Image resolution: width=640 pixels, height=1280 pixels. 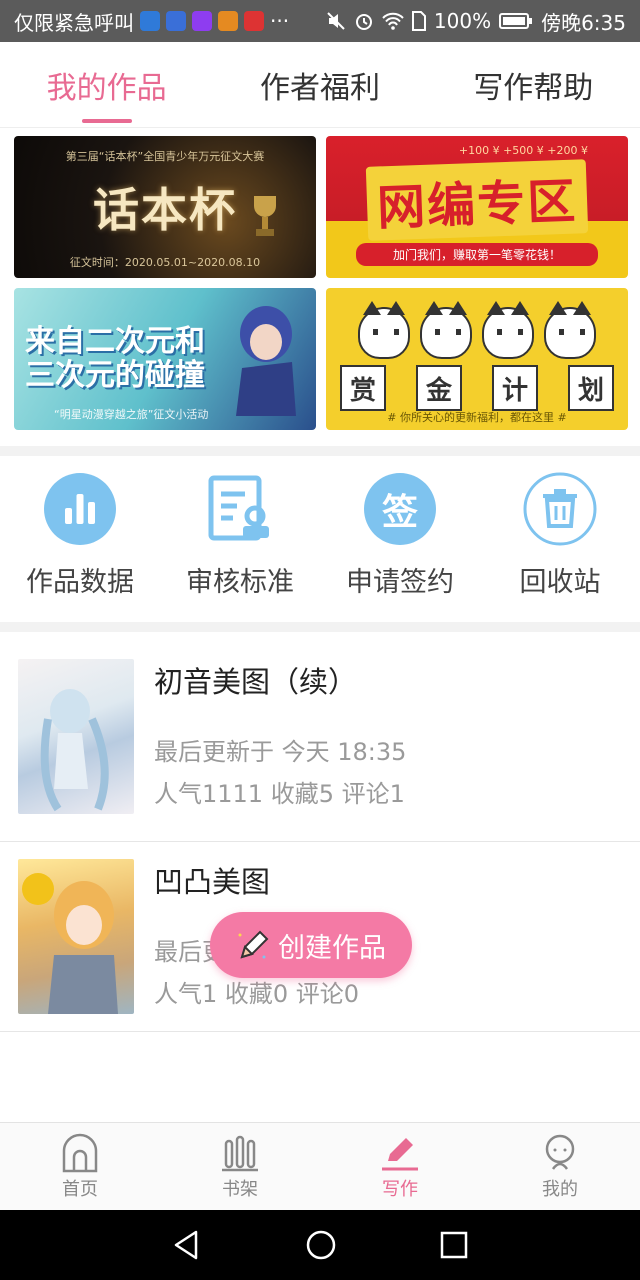 I want to click on banner-reward-amounts: +100 ¥ +500 ¥ +200 ¥, so click(x=523, y=150).